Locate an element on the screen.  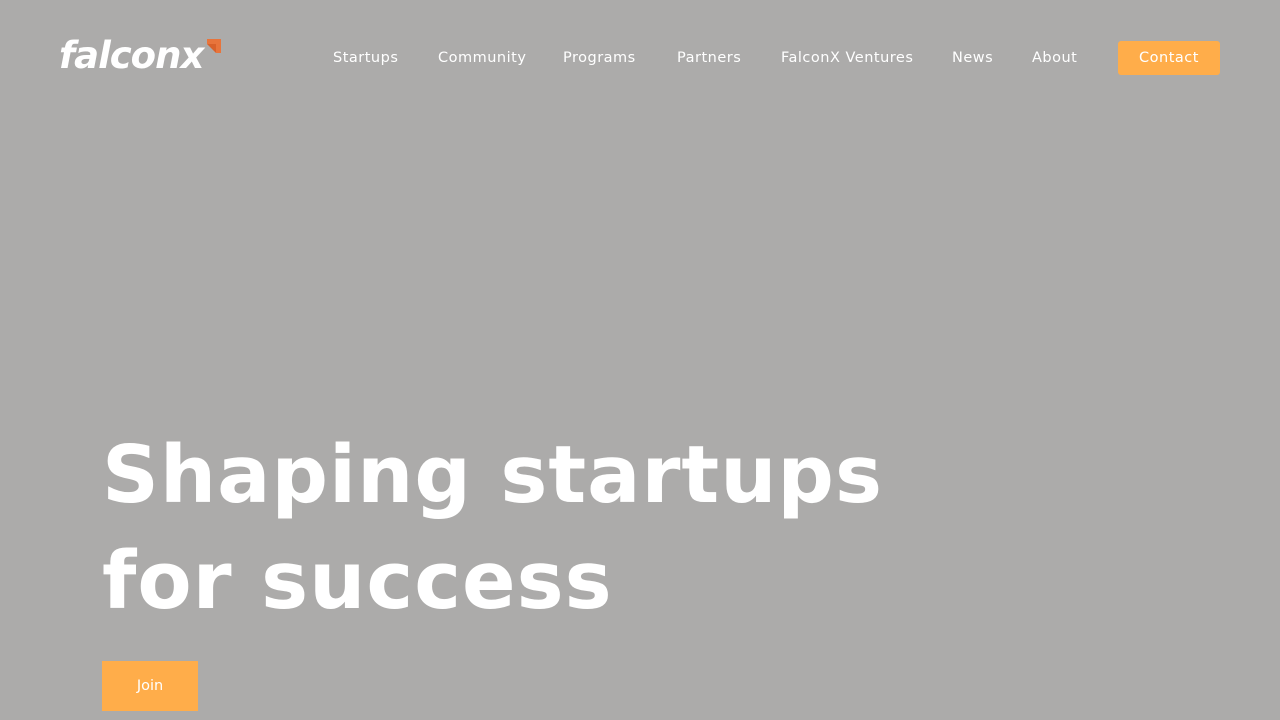
nav-item-about: About is located at coordinates (1054, 58).